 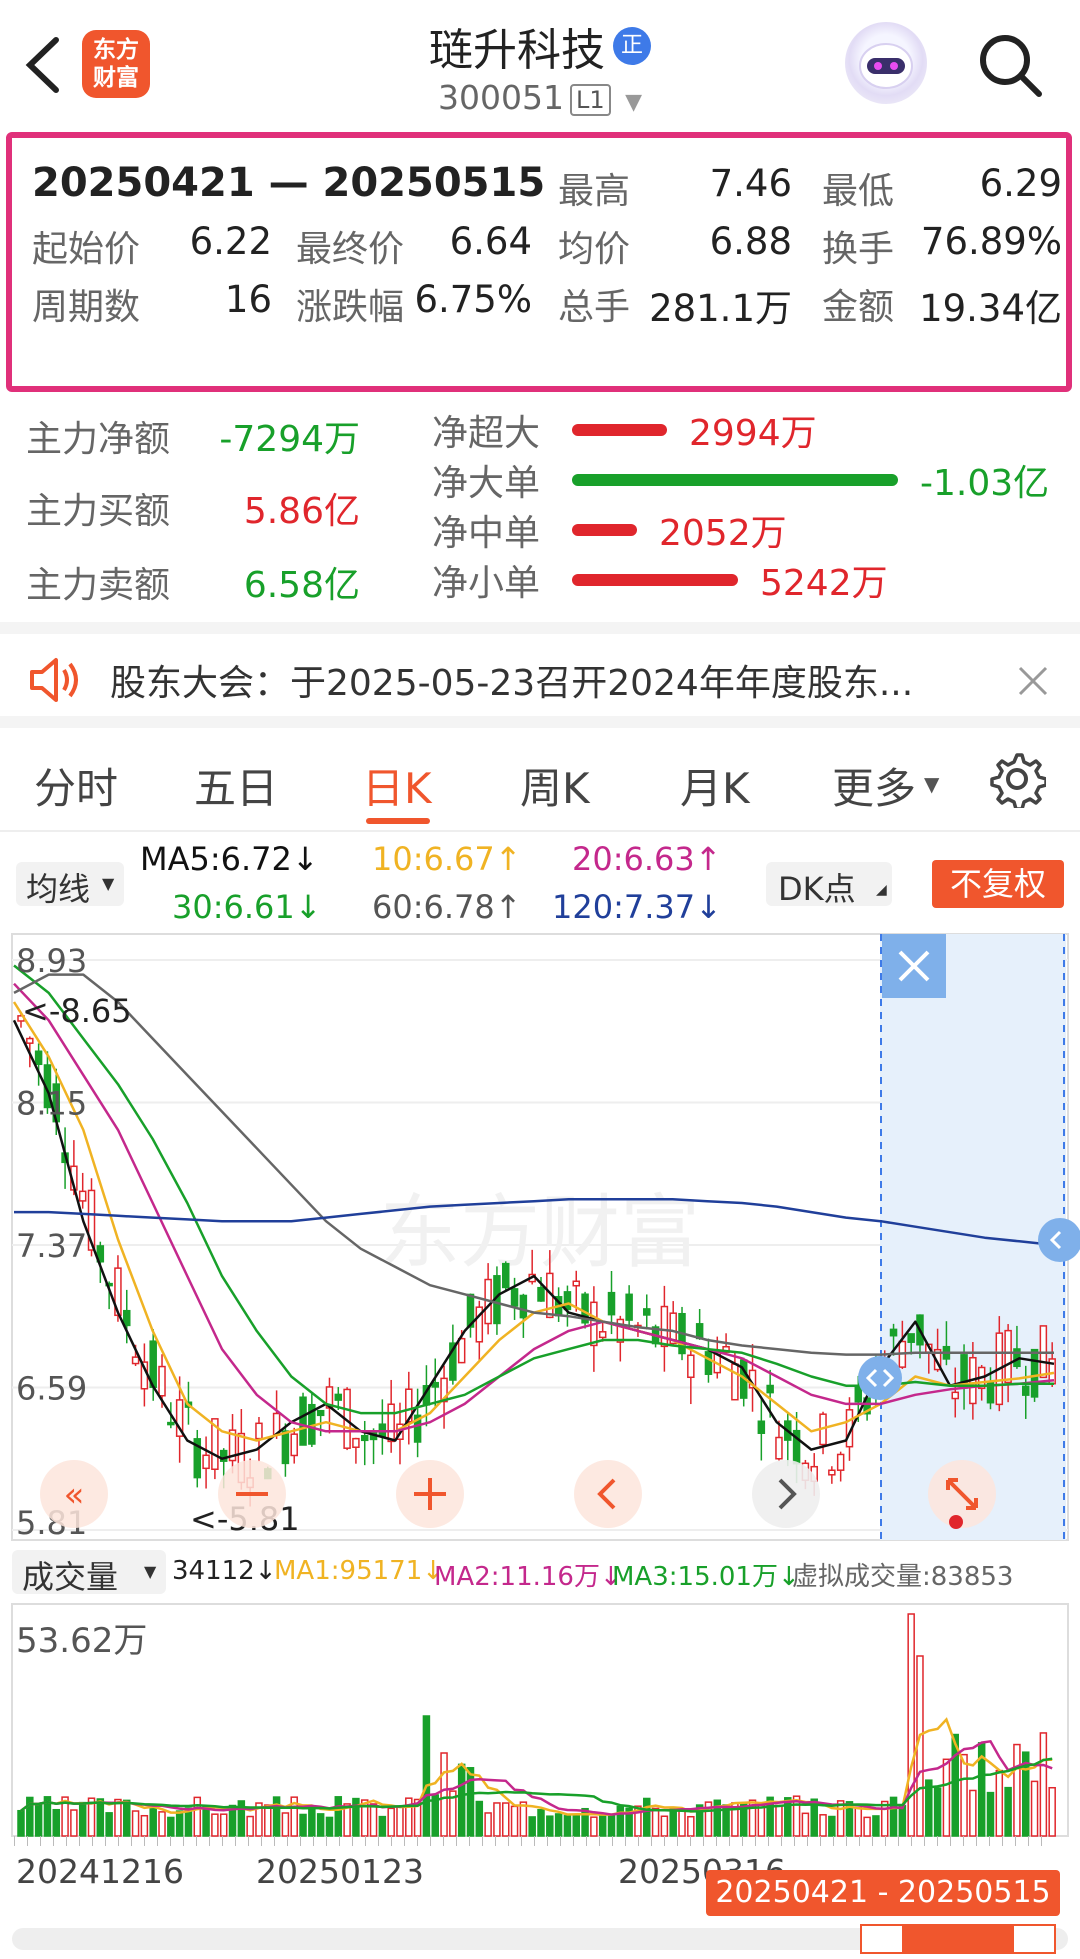 I want to click on volume-selector: 成交量 ▼, so click(x=89, y=1573).